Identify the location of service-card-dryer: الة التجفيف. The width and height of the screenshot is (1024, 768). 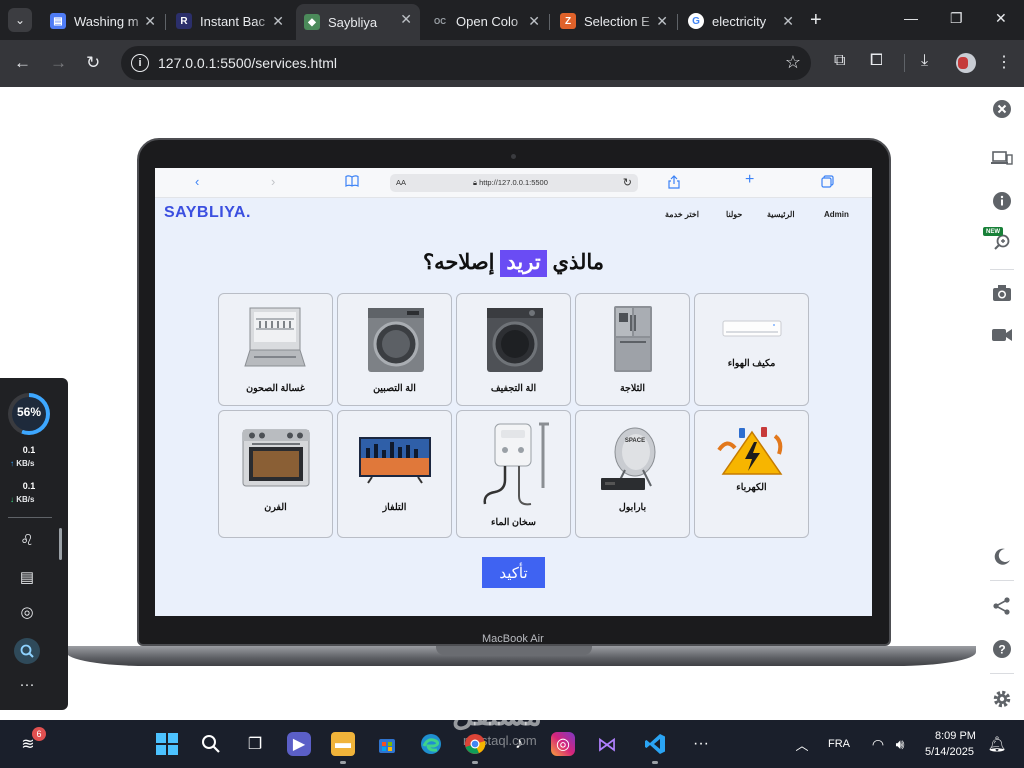
(513, 349).